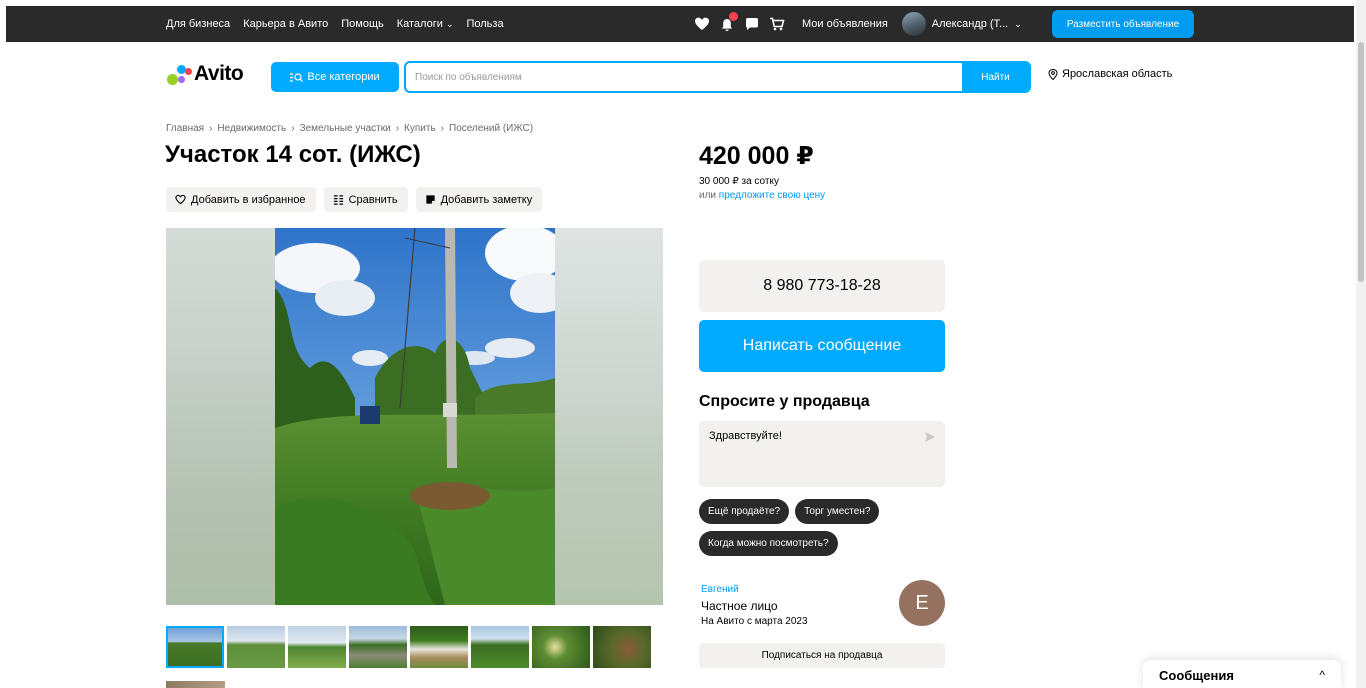 The image size is (1366, 688). What do you see at coordinates (822, 655) in the screenshot?
I see `subscribe-seller-button: Подписаться на продавца` at bounding box center [822, 655].